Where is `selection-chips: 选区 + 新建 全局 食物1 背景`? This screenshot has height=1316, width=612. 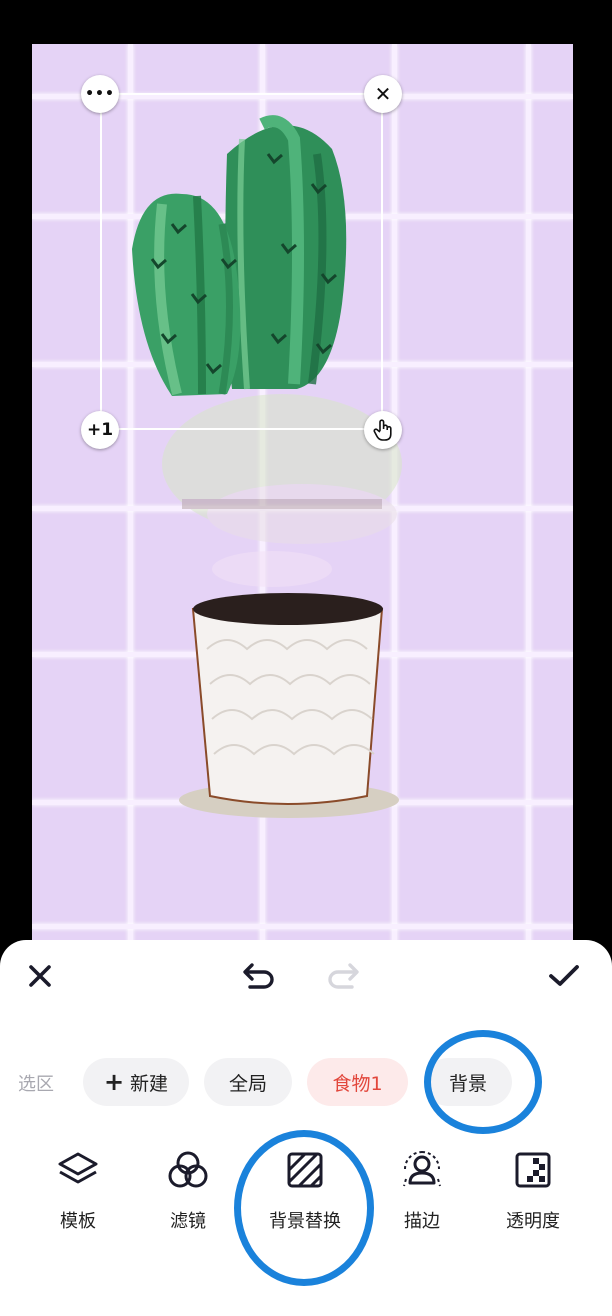 selection-chips: 选区 + 新建 全局 食物1 背景 is located at coordinates (306, 1083).